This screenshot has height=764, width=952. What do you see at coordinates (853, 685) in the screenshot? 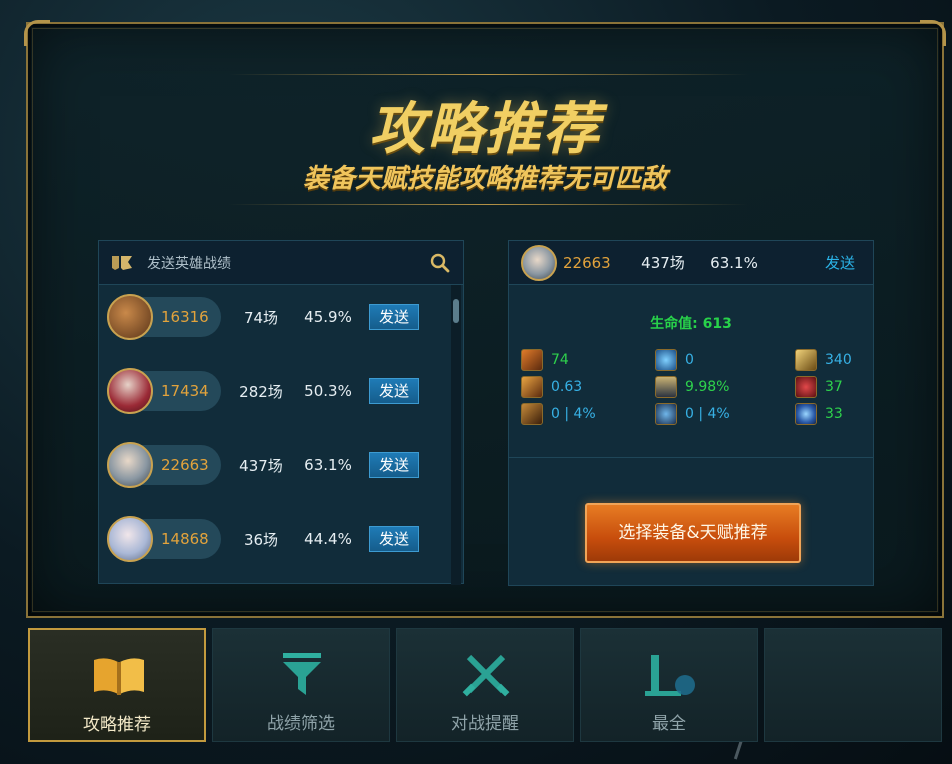
I see `tab-empty` at bounding box center [853, 685].